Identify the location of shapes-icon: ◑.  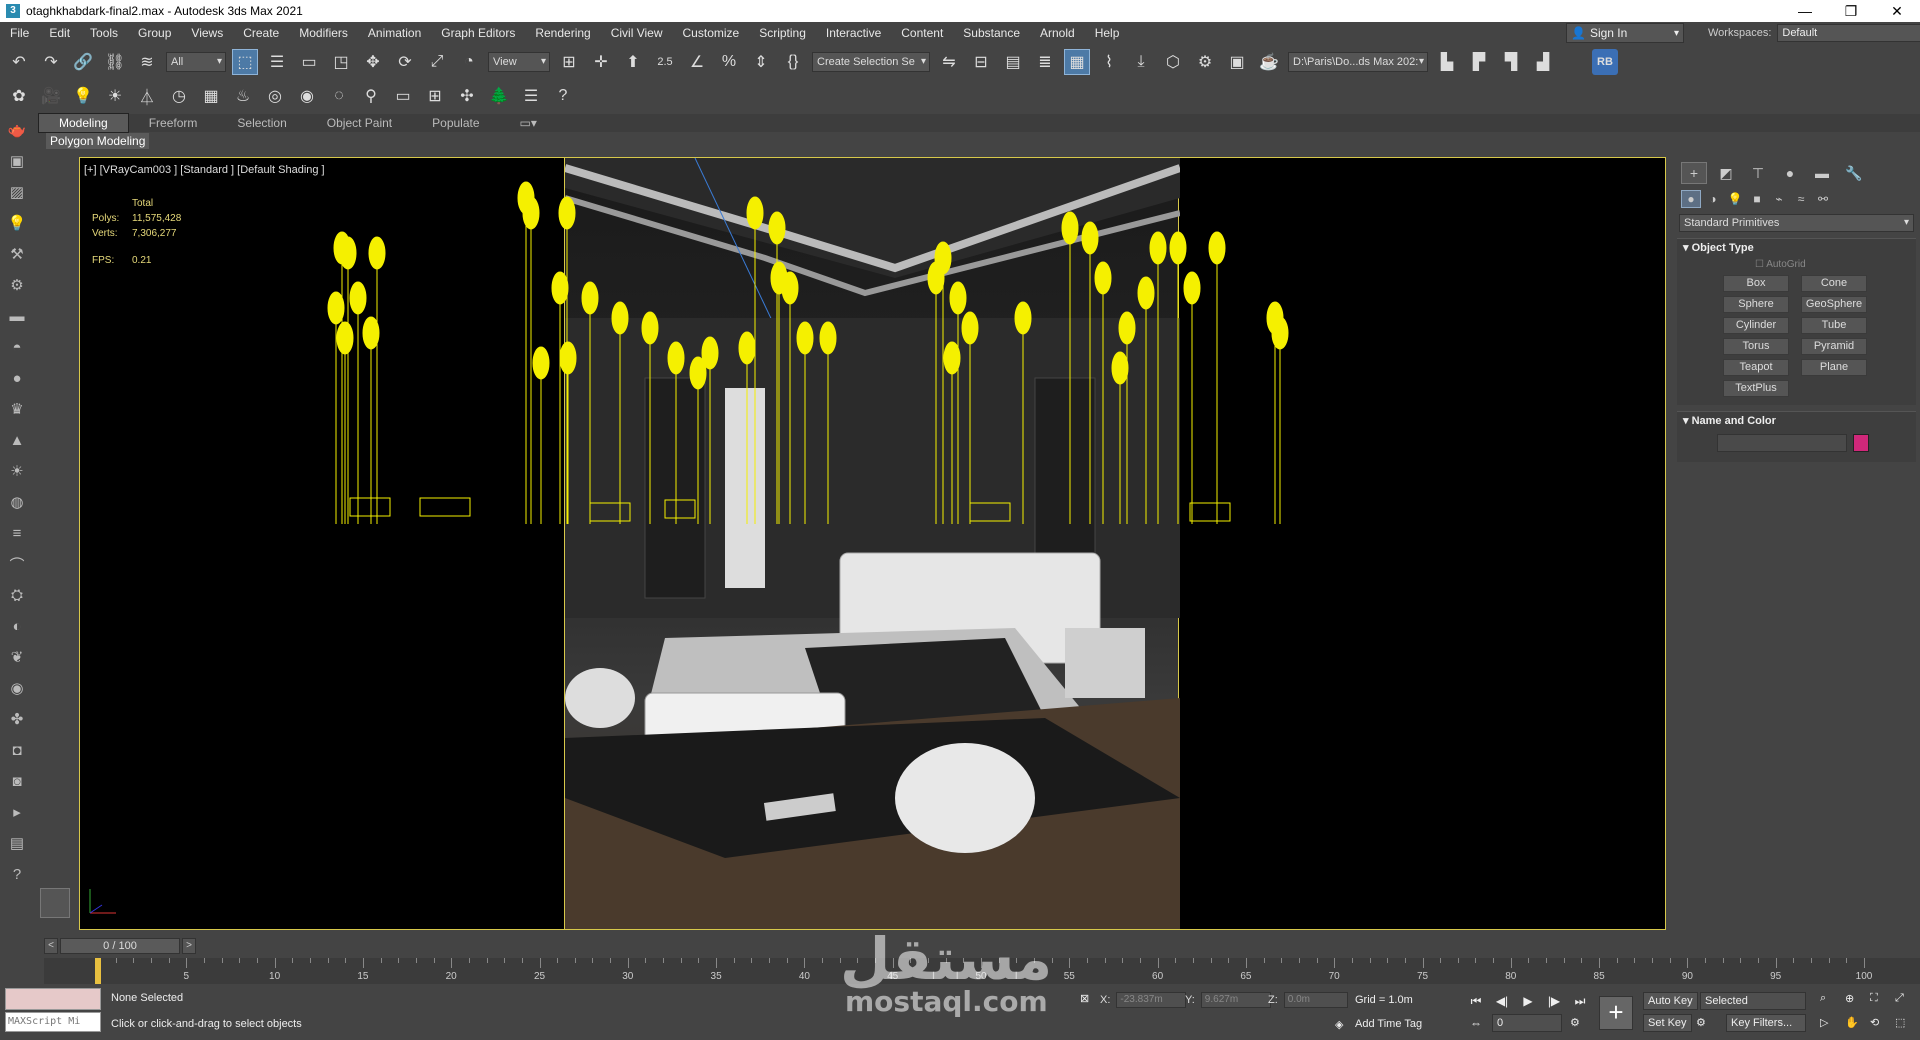
(1713, 199).